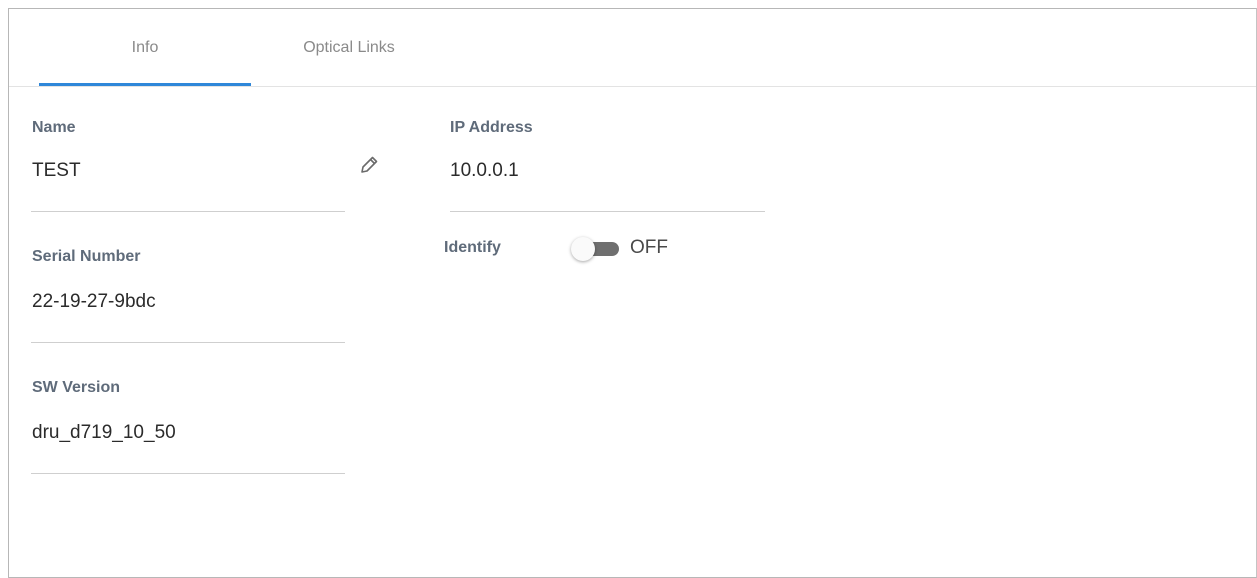  Describe the element at coordinates (491, 127) in the screenshot. I see `ip-address-label: IP Address` at that location.